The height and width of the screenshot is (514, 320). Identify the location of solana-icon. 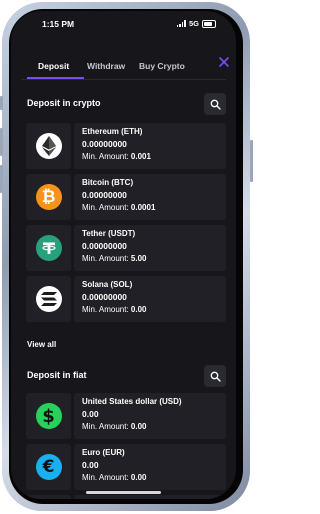
(48, 299).